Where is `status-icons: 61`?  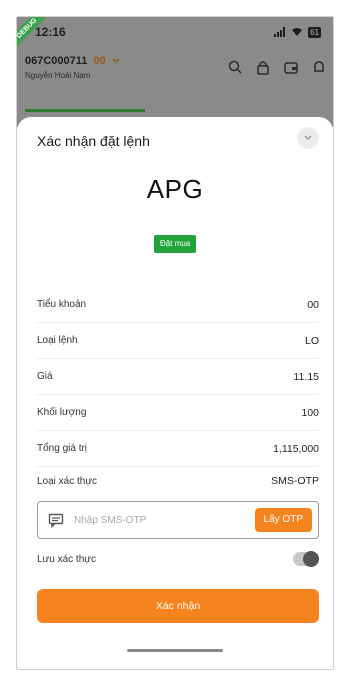
status-icons: 61 is located at coordinates (297, 32).